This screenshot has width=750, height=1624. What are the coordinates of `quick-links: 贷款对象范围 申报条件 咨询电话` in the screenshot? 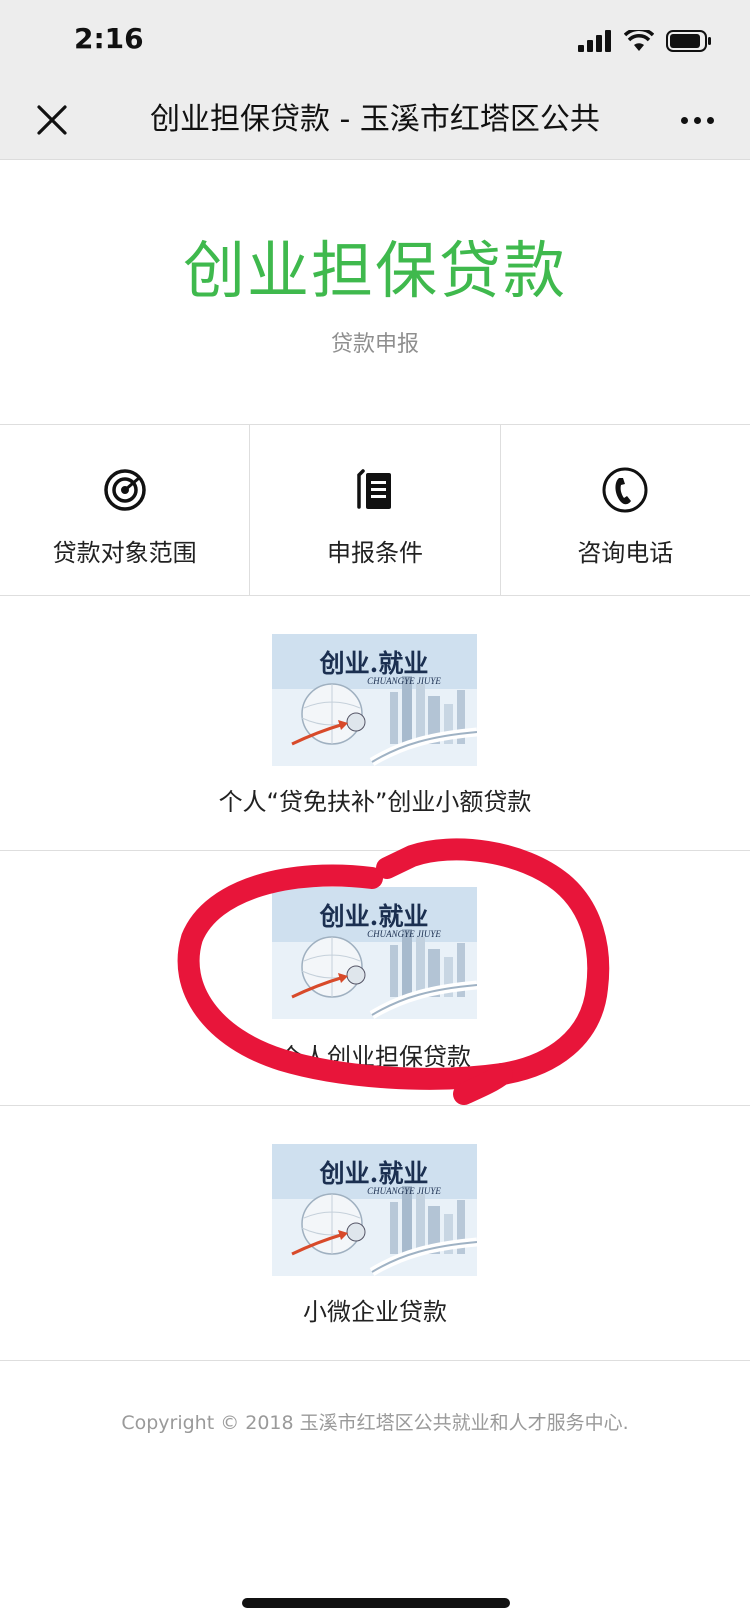 It's located at (375, 510).